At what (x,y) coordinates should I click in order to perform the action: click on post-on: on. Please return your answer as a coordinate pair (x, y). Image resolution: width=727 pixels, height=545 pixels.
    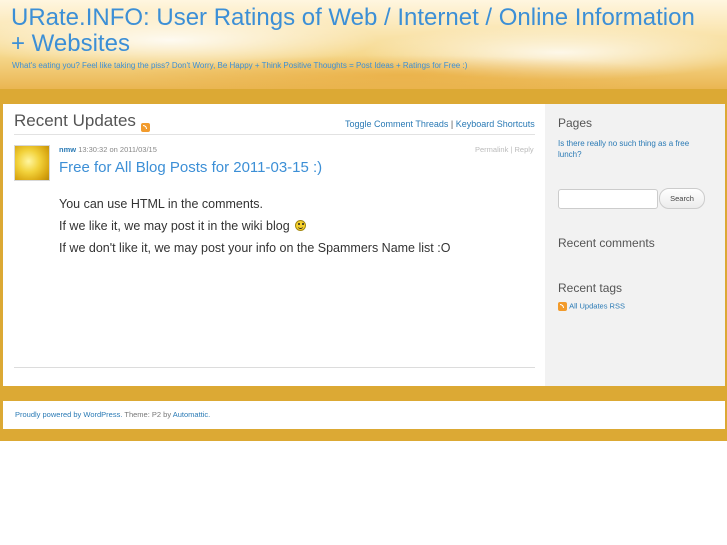
    Looking at the image, I should click on (113, 149).